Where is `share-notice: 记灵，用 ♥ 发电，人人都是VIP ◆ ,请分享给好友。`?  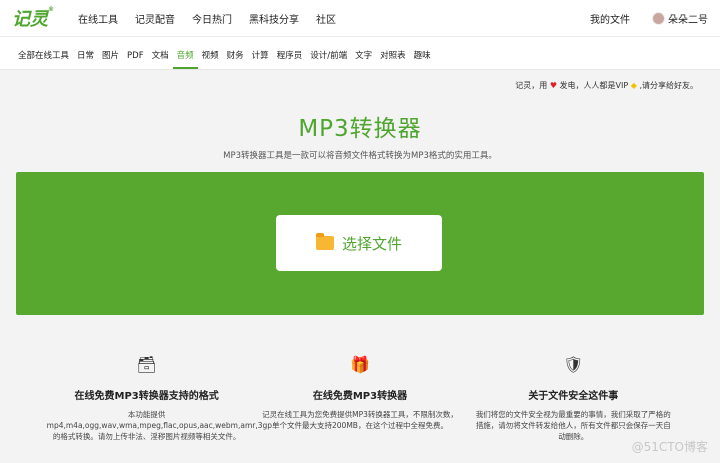
share-notice: 记灵，用 ♥ 发电，人人都是VIP ◆ ,请分享给好友。 is located at coordinates (360, 82).